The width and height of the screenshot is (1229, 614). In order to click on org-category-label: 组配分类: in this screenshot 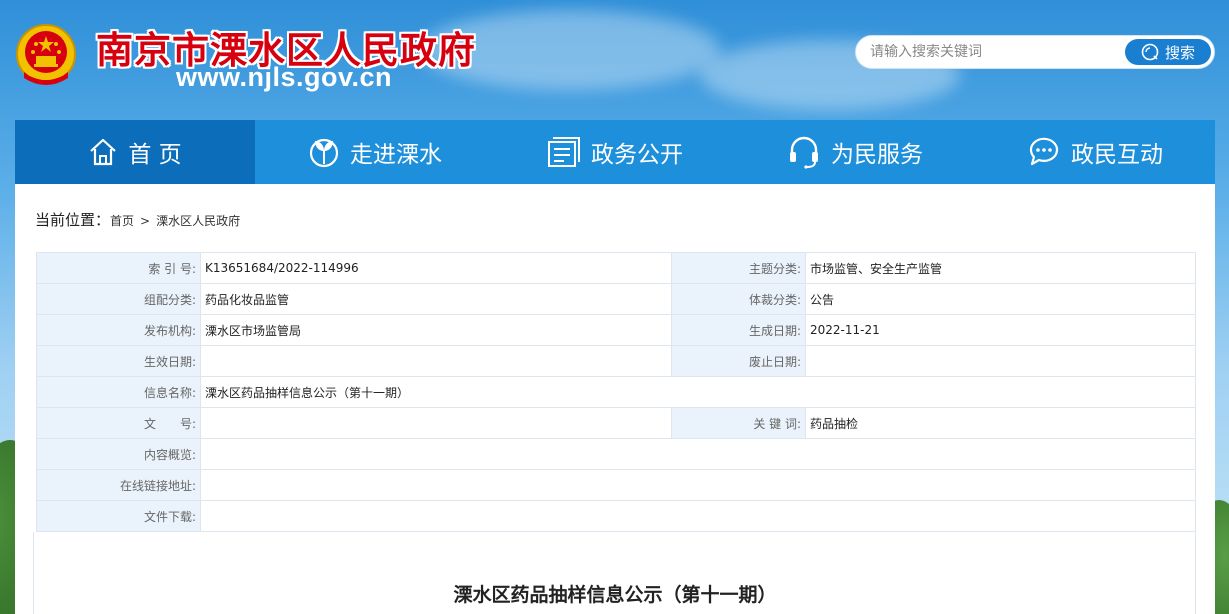, I will do `click(118, 299)`.